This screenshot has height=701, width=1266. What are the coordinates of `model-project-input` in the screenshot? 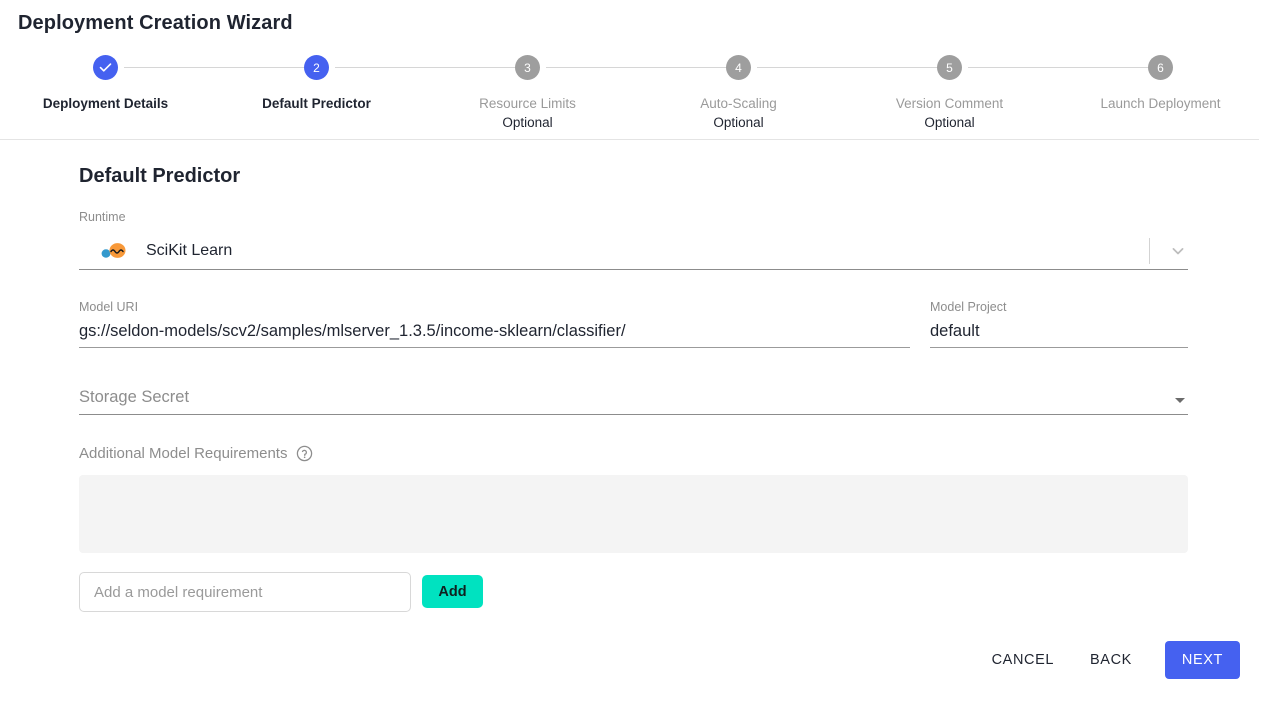 It's located at (1059, 335).